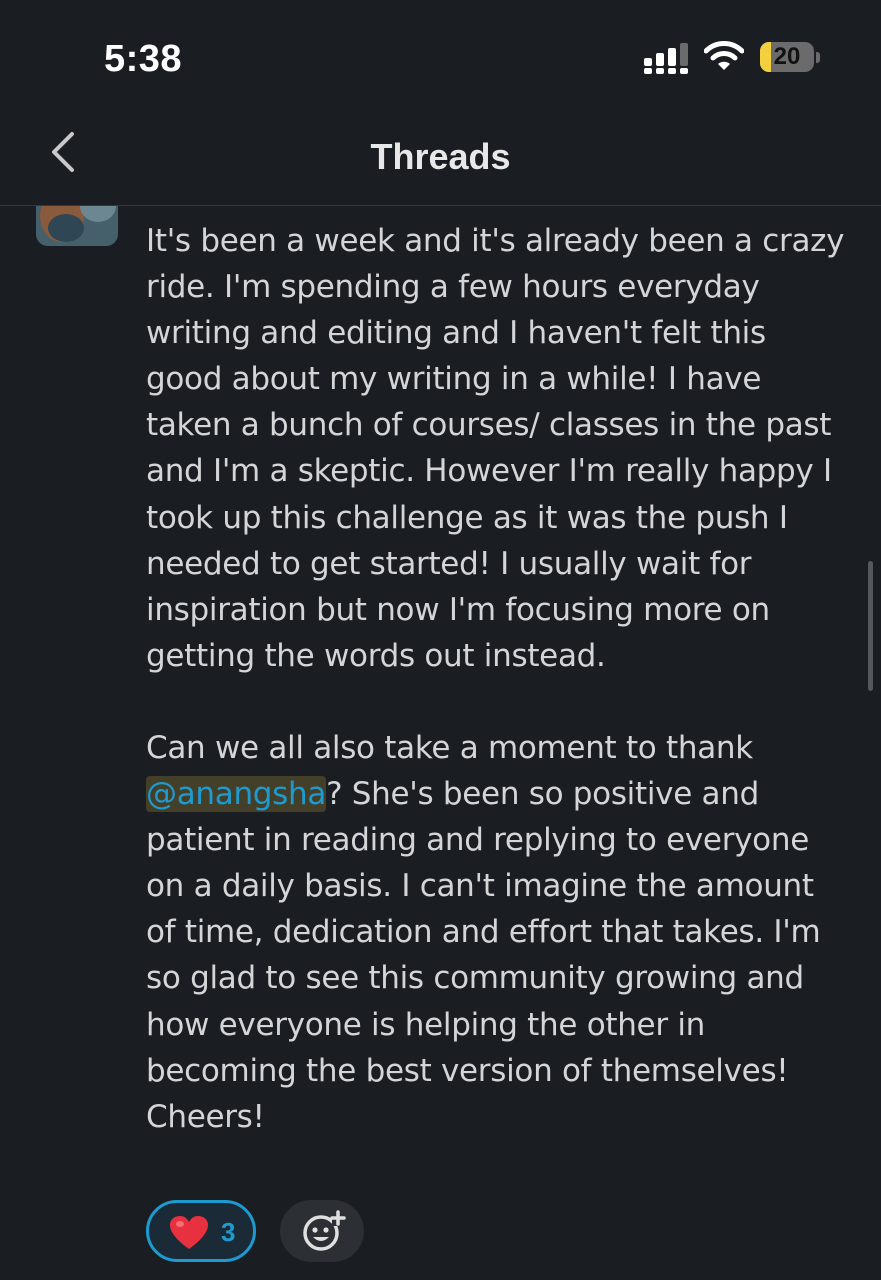 This screenshot has width=881, height=1280. What do you see at coordinates (870, 626) in the screenshot?
I see `scrollbar` at bounding box center [870, 626].